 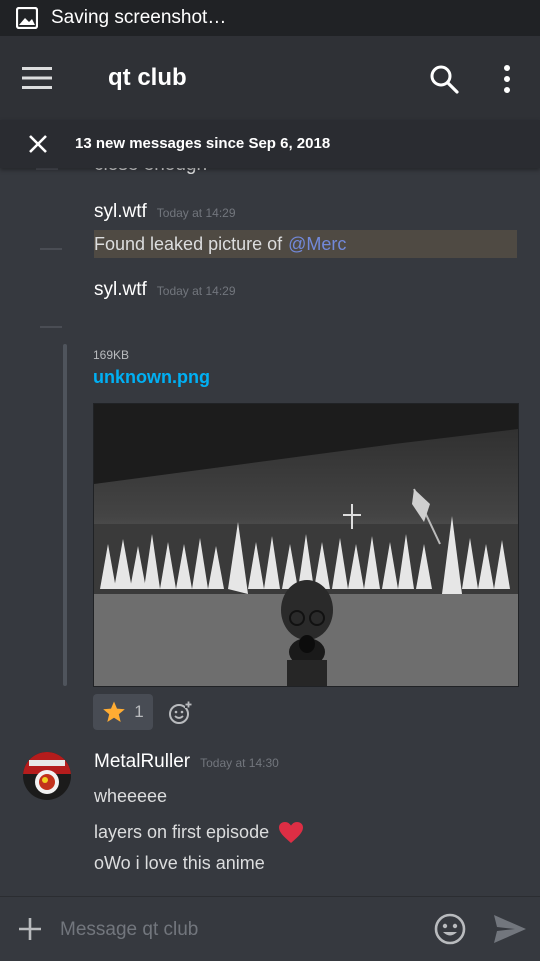 What do you see at coordinates (507, 79) in the screenshot?
I see `more-vert-icon` at bounding box center [507, 79].